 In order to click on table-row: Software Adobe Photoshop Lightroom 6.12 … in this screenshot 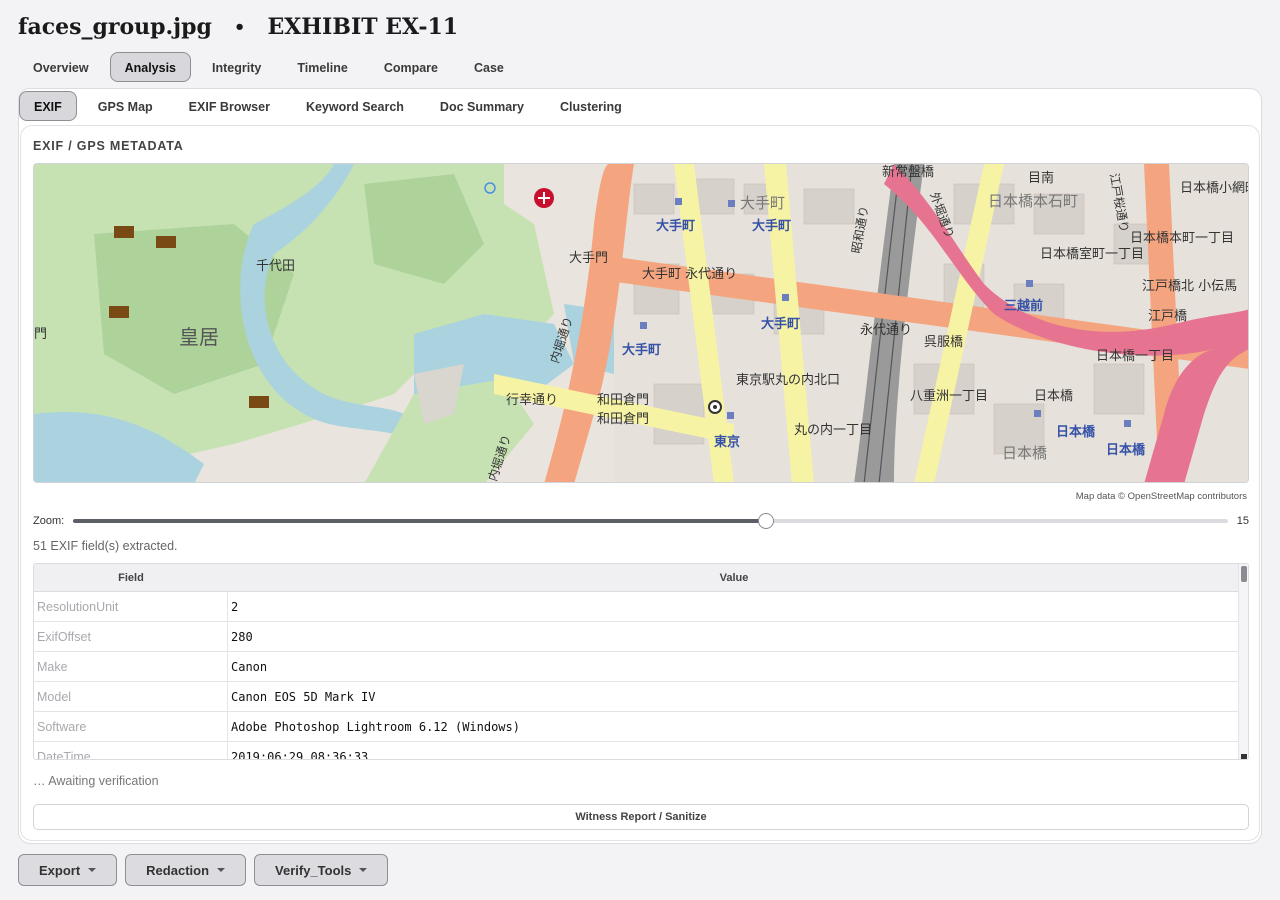, I will do `click(637, 727)`.